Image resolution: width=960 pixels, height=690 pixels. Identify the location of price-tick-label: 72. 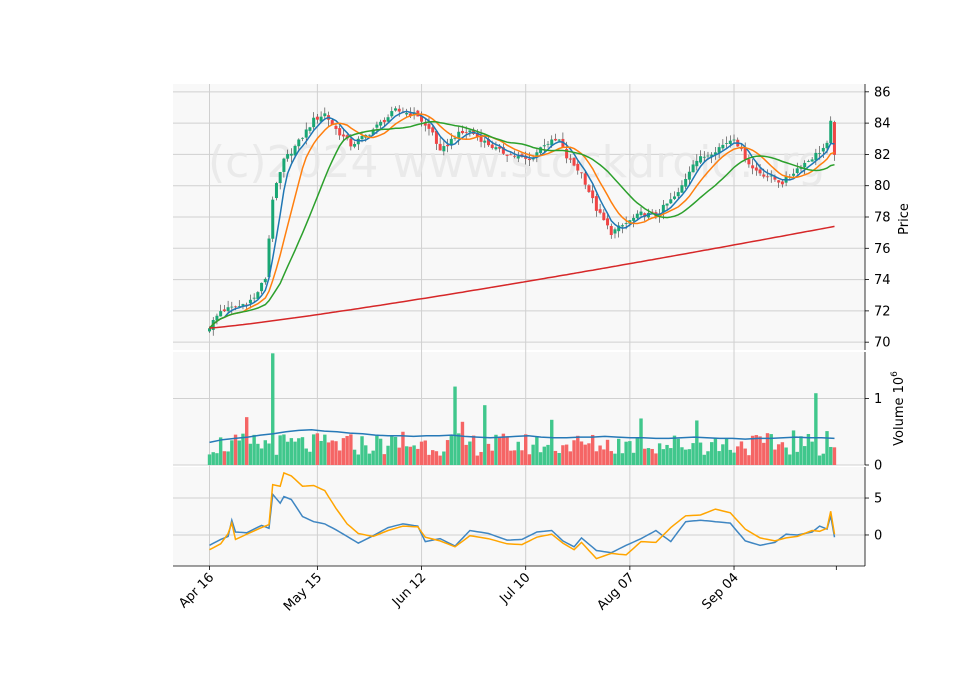
(882, 311).